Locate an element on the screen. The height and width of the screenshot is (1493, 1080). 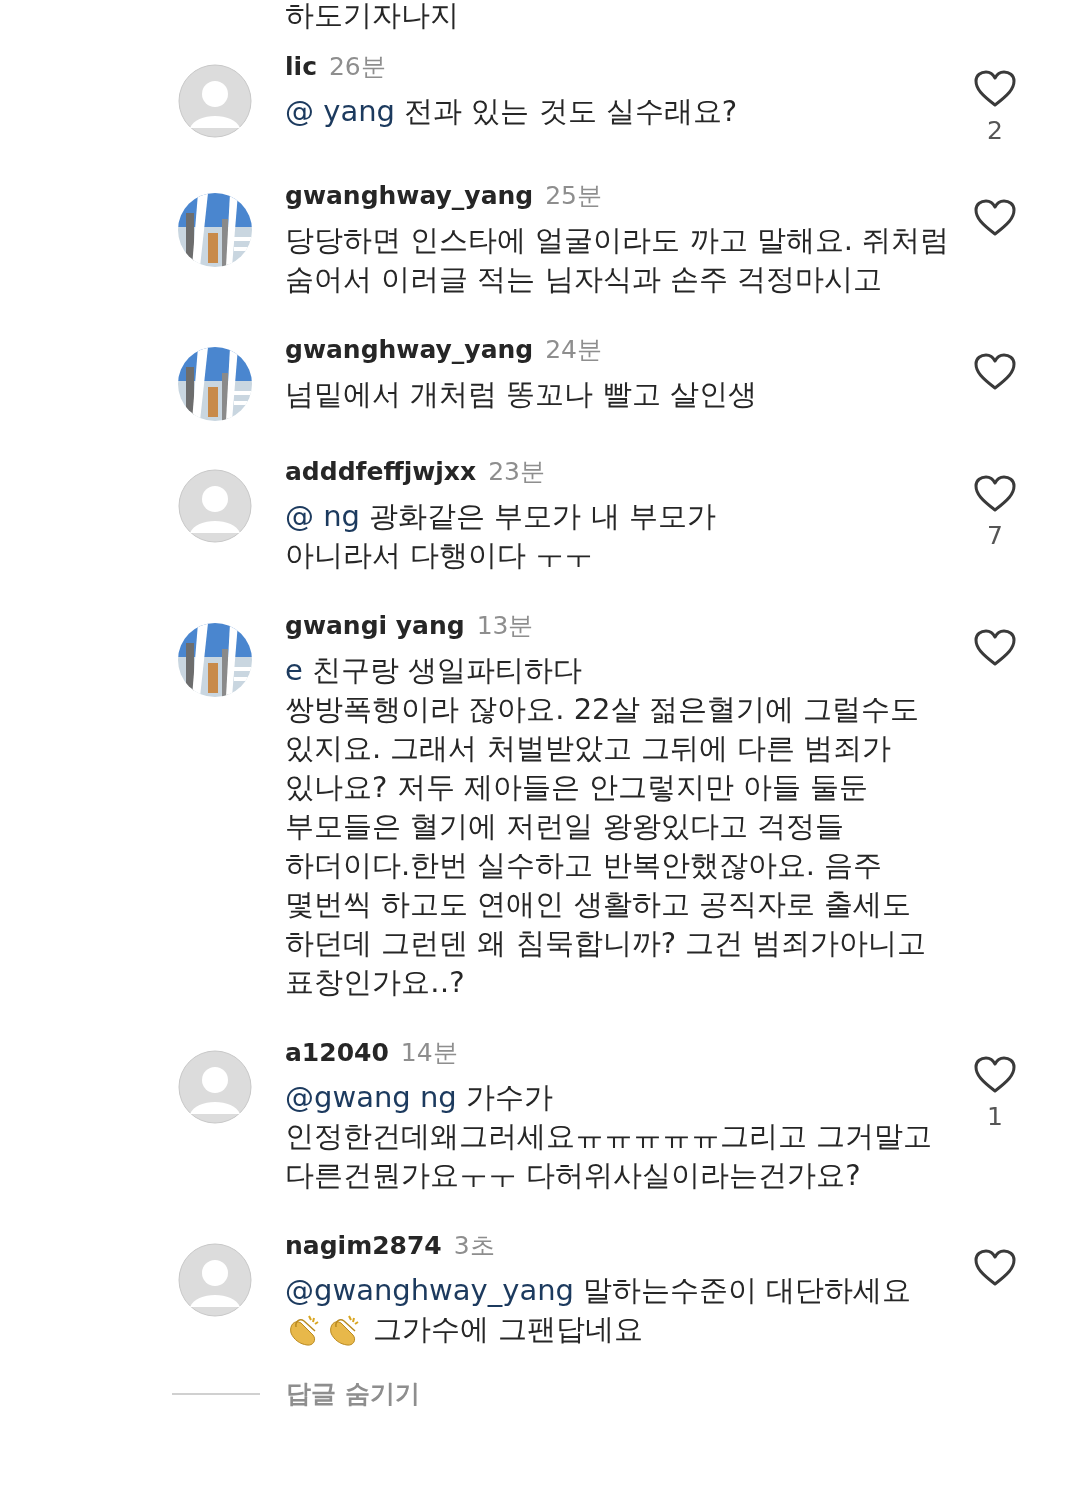
comment-time: 24분 is located at coordinates (574, 350).